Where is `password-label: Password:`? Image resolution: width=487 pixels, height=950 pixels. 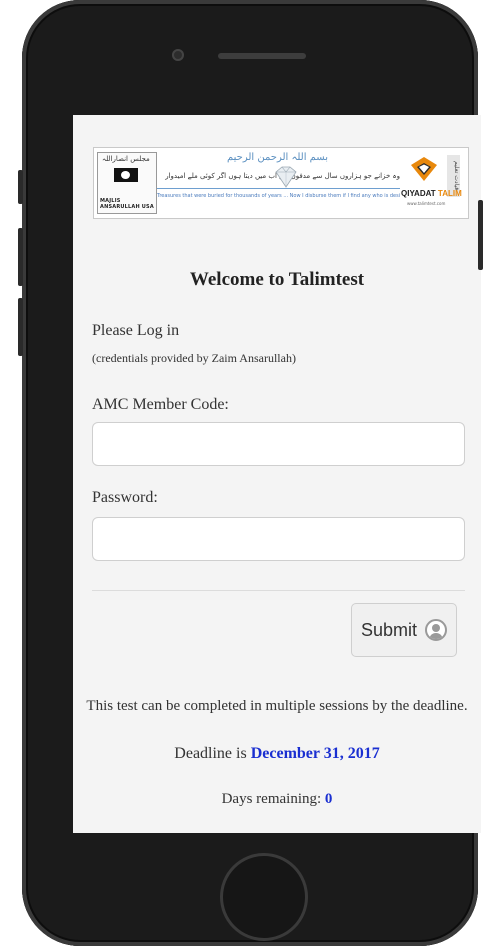
password-label: Password: is located at coordinates (125, 497).